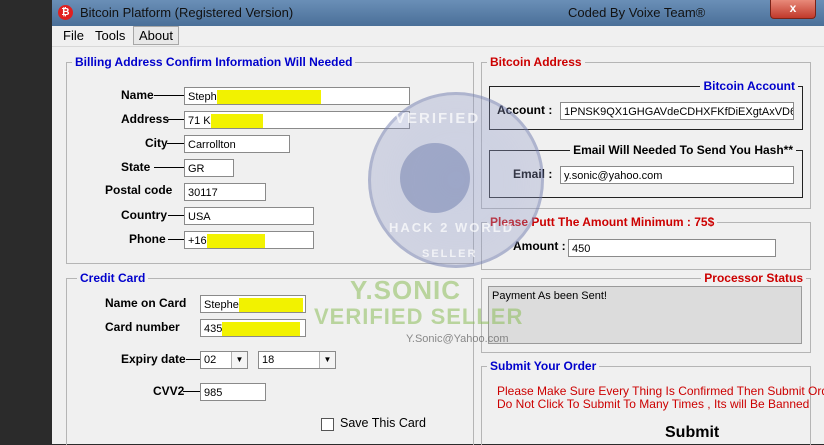 The image size is (824, 445). I want to click on address-label: Address, so click(145, 119).